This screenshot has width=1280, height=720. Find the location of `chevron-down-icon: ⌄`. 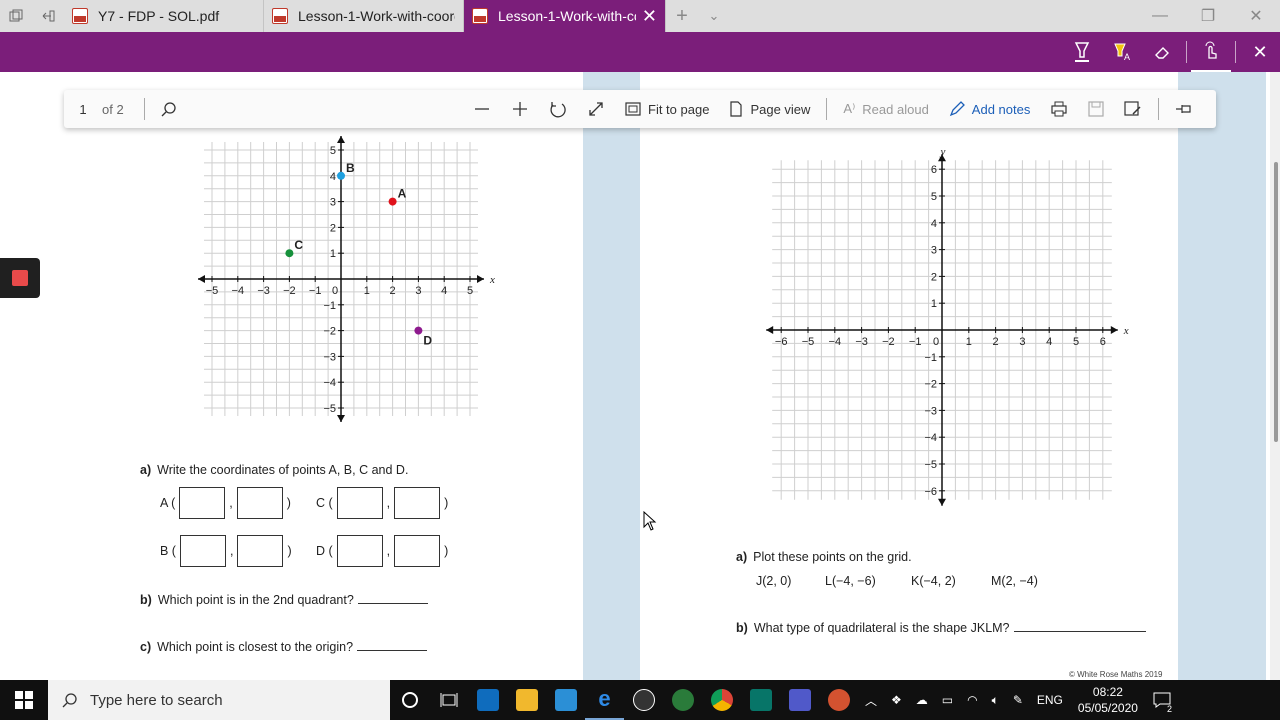

chevron-down-icon: ⌄ is located at coordinates (714, 16).